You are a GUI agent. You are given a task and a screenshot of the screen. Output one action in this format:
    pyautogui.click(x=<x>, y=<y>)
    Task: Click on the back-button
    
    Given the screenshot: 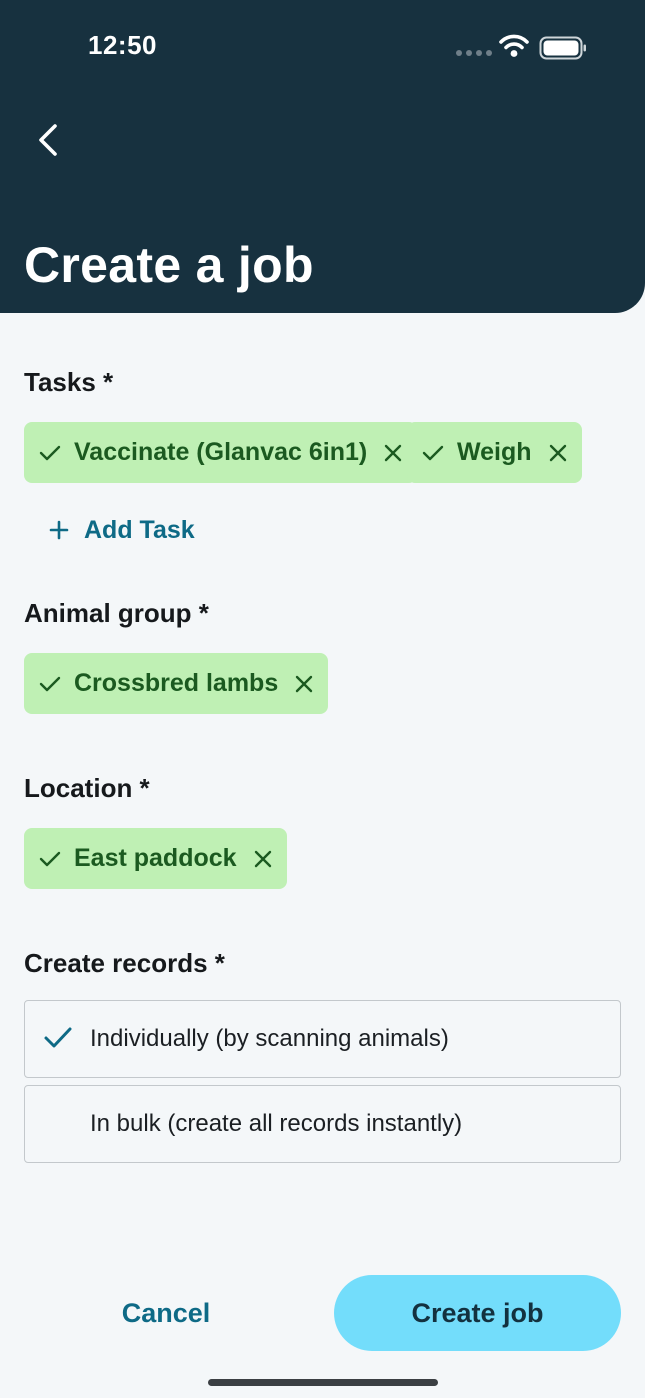 What is the action you would take?
    pyautogui.click(x=48, y=140)
    